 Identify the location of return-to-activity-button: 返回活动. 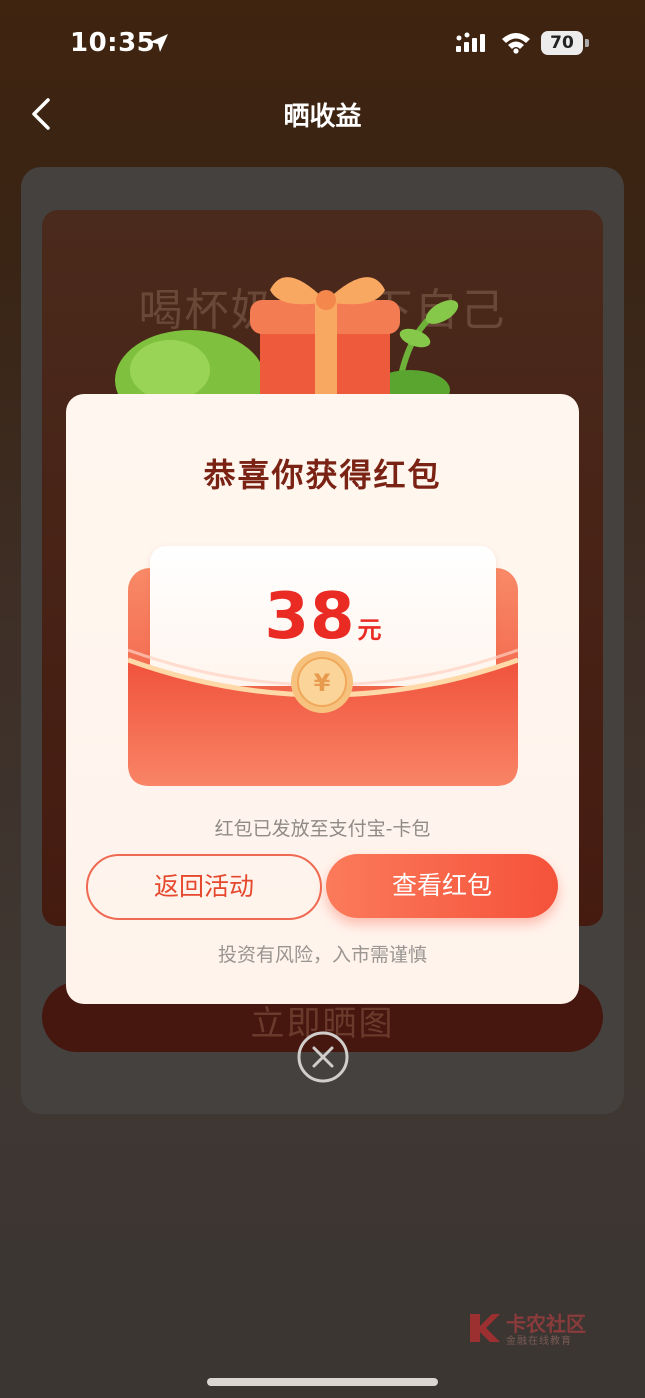
(204, 887).